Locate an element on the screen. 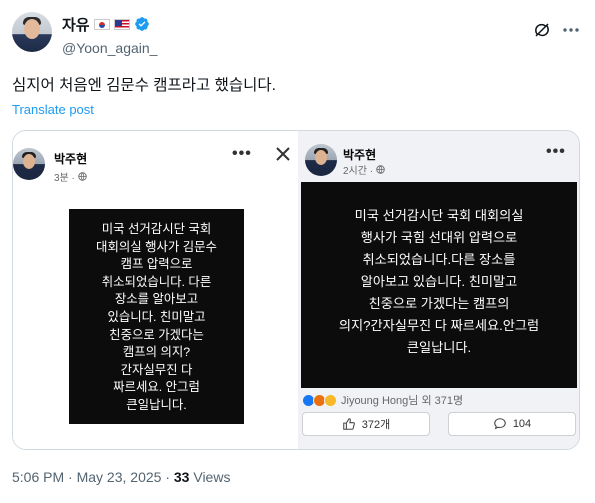  post-text-line: 의지?간자실무진 다 짜르세요.안그럼 is located at coordinates (439, 325).